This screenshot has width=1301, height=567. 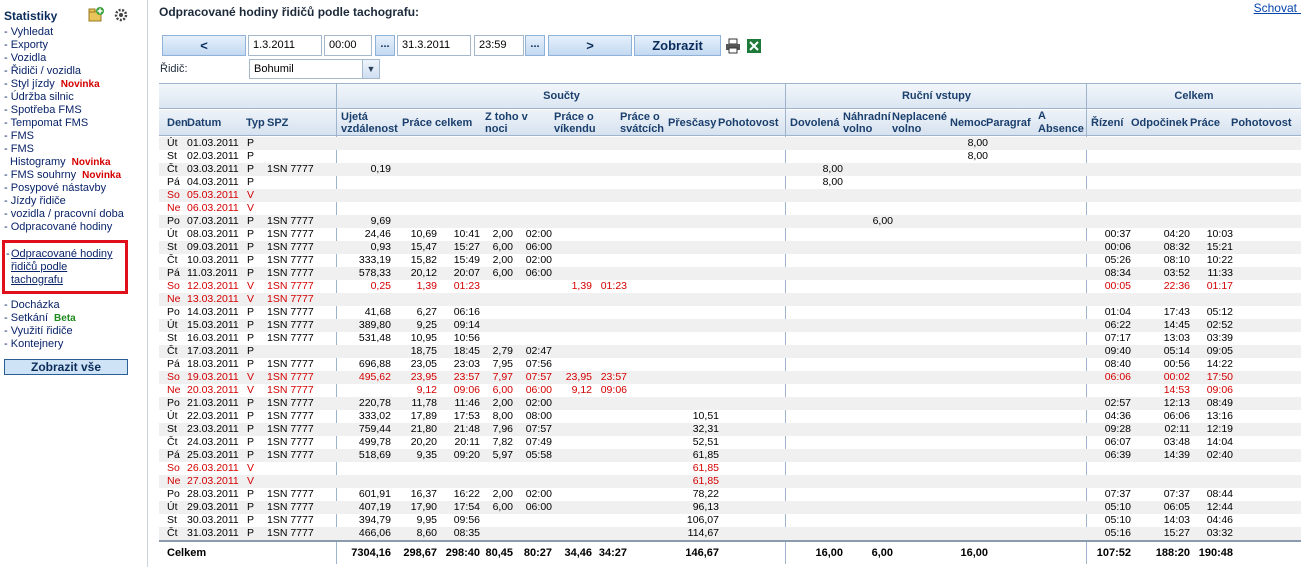 I want to click on sidebar-item: - Exporty, so click(x=75, y=45).